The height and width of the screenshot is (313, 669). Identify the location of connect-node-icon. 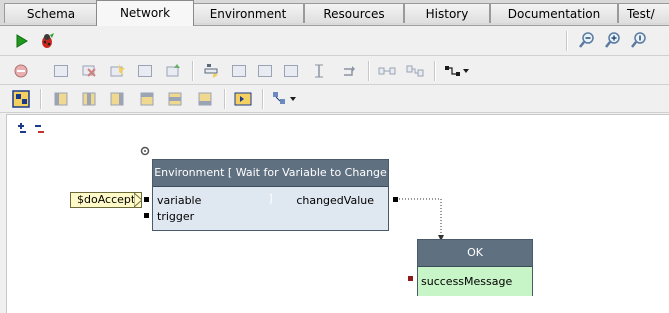
(173, 71).